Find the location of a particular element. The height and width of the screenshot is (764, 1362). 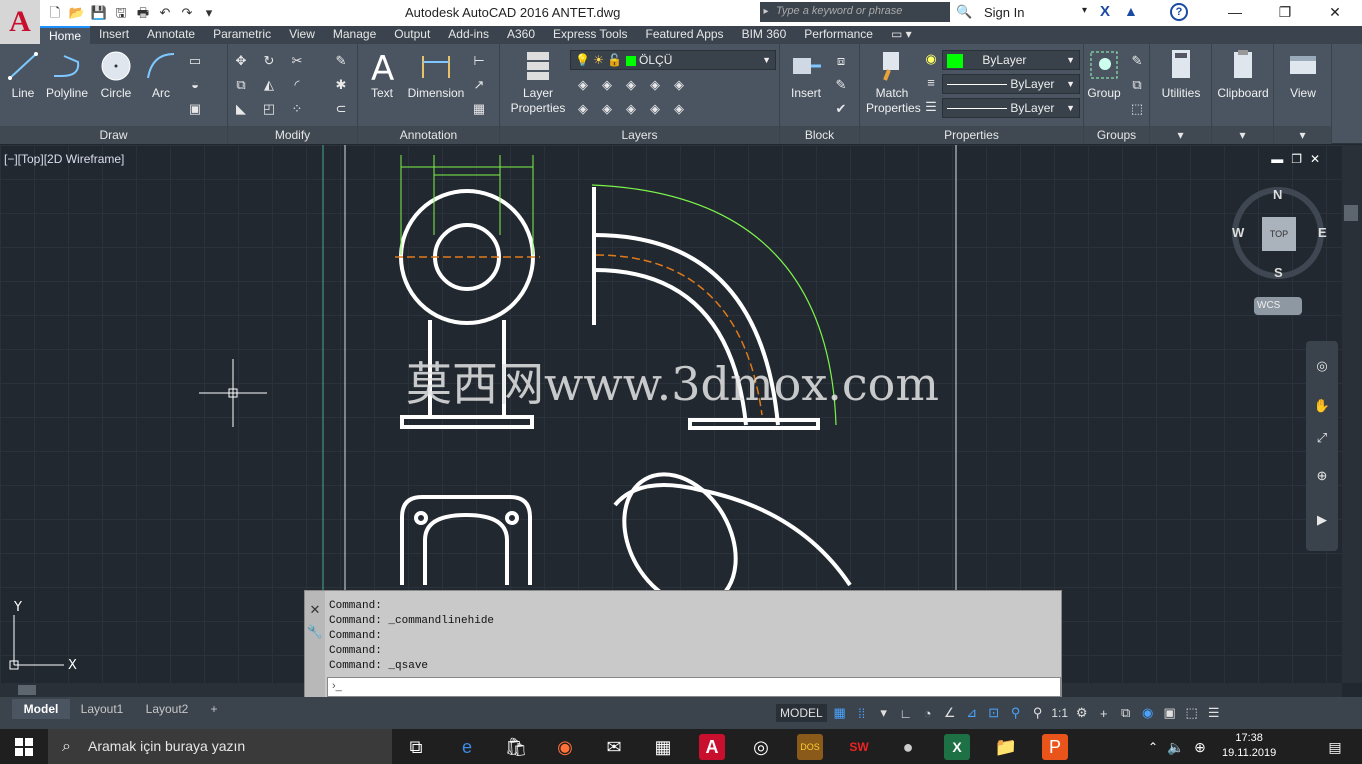

tab-model: Model is located at coordinates (41, 709).